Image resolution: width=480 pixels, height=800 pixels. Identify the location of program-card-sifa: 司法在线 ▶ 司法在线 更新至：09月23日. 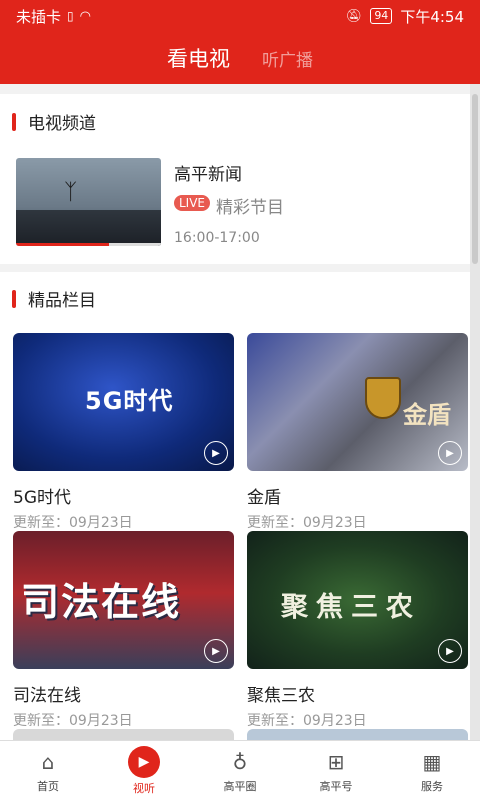
(123, 630).